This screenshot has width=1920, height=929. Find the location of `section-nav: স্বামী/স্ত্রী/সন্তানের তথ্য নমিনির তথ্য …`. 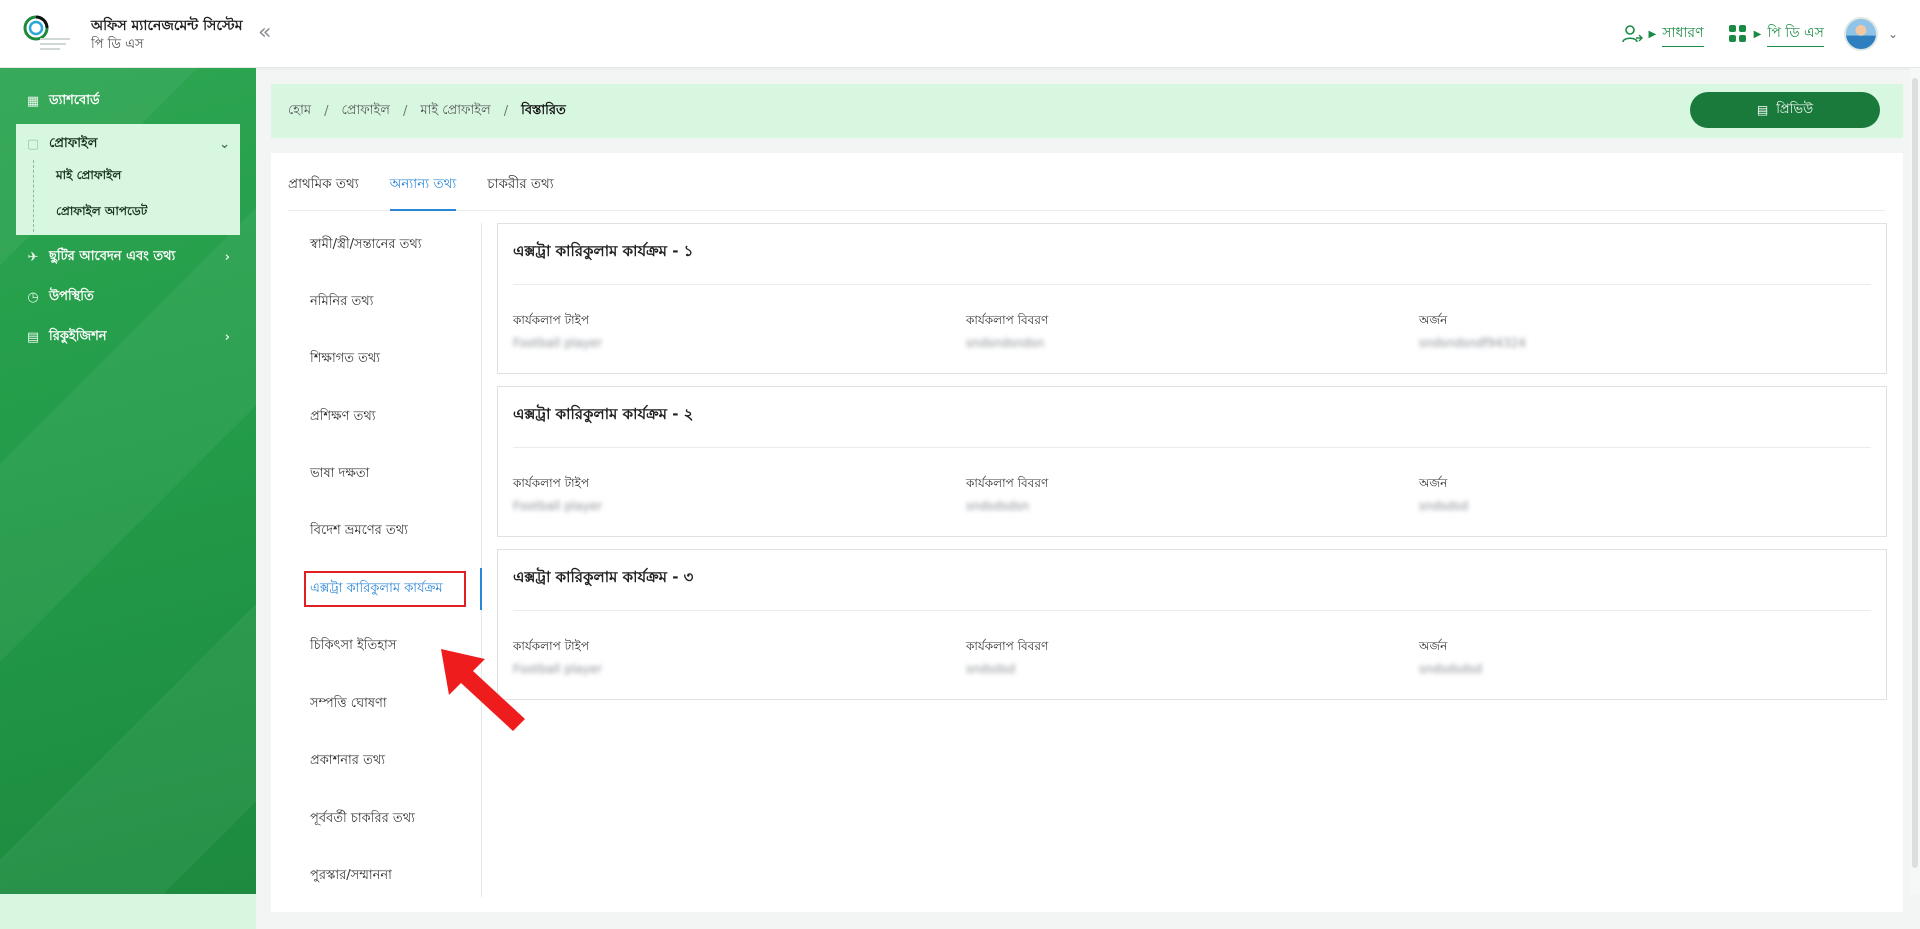

section-nav: স্বামী/স্ত্রী/সন্তানের তথ্য নমিনির তথ্য … is located at coordinates (376, 560).